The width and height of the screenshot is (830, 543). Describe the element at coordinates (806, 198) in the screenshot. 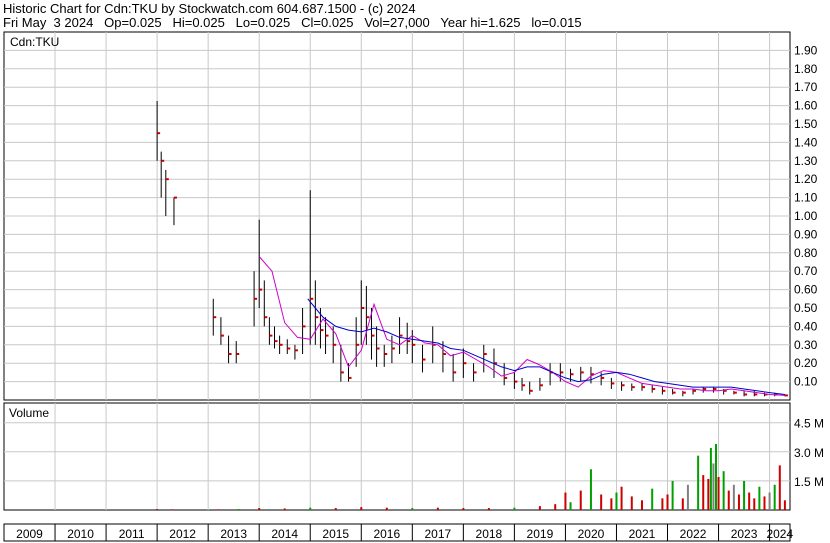

I see `price-ytick-label: 1.10` at that location.